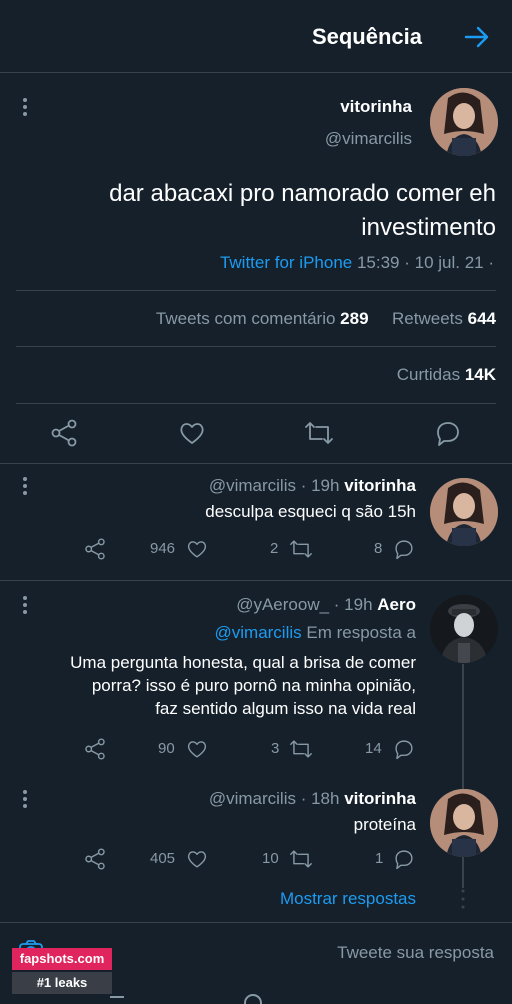 The height and width of the screenshot is (1004, 512). I want to click on watermark-site: fapshots.com, so click(62, 959).